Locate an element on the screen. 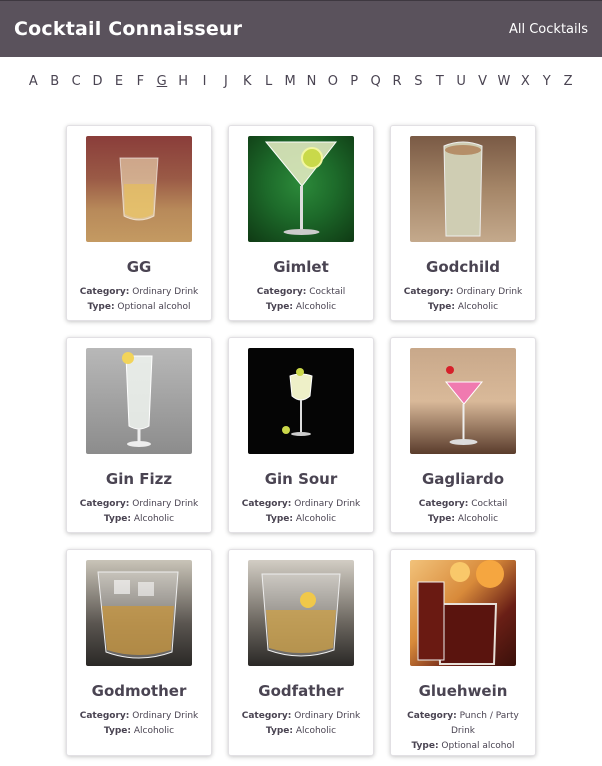 The image size is (602, 766). letter-k: K is located at coordinates (247, 89).